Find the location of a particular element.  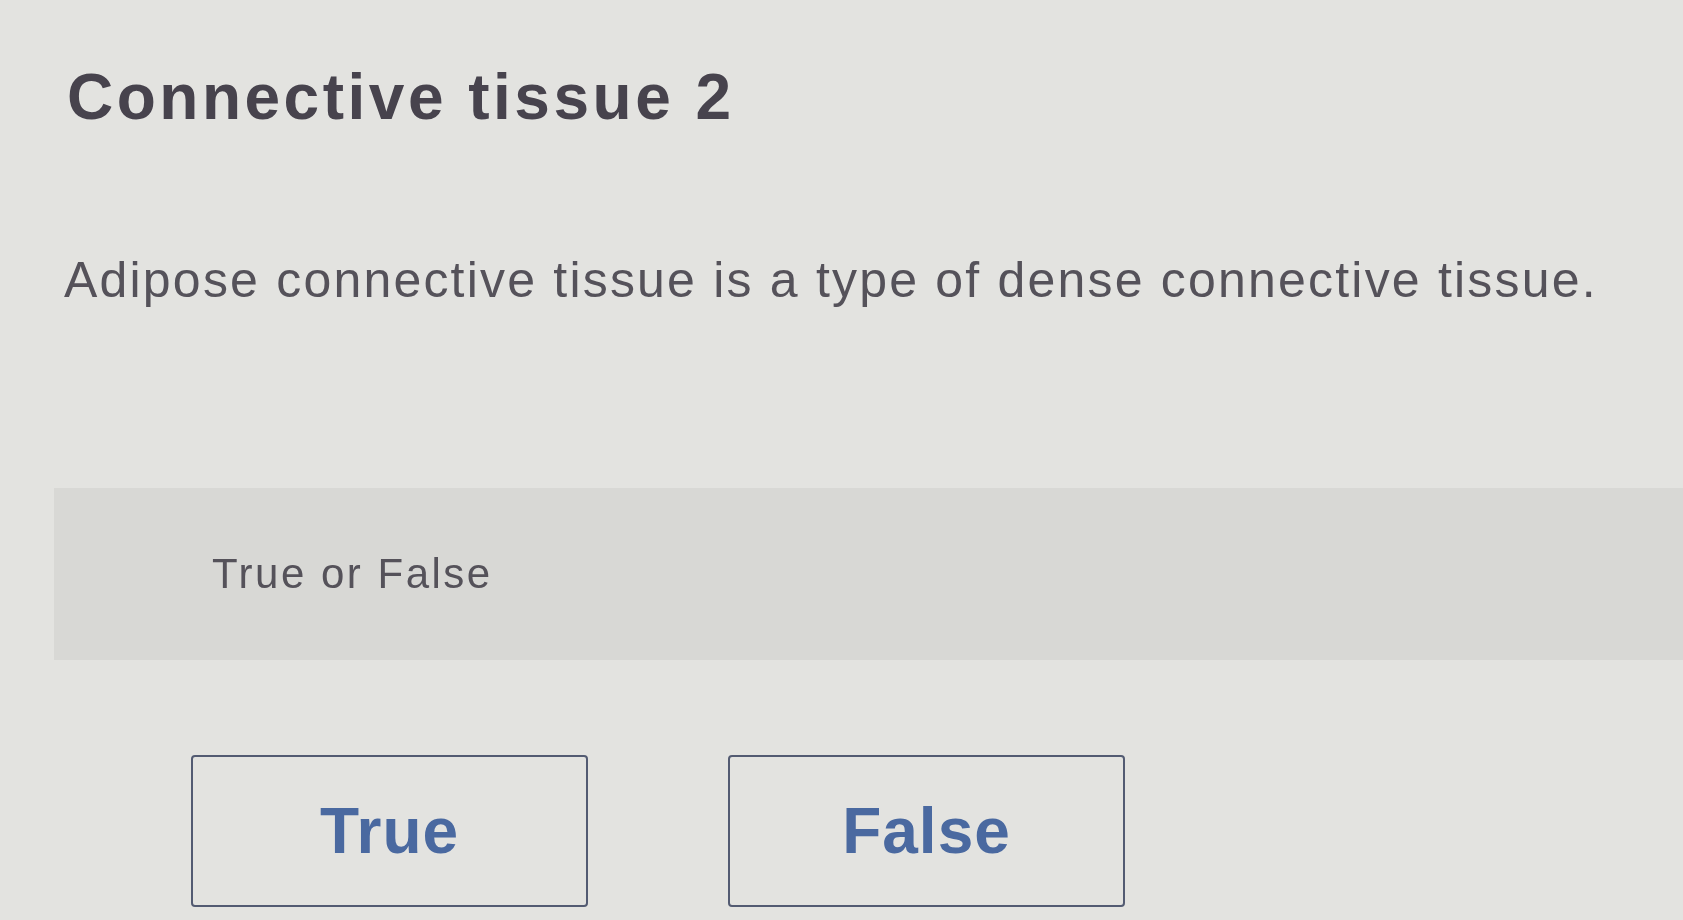

page-title: Connective tissue 2 is located at coordinates (401, 97).